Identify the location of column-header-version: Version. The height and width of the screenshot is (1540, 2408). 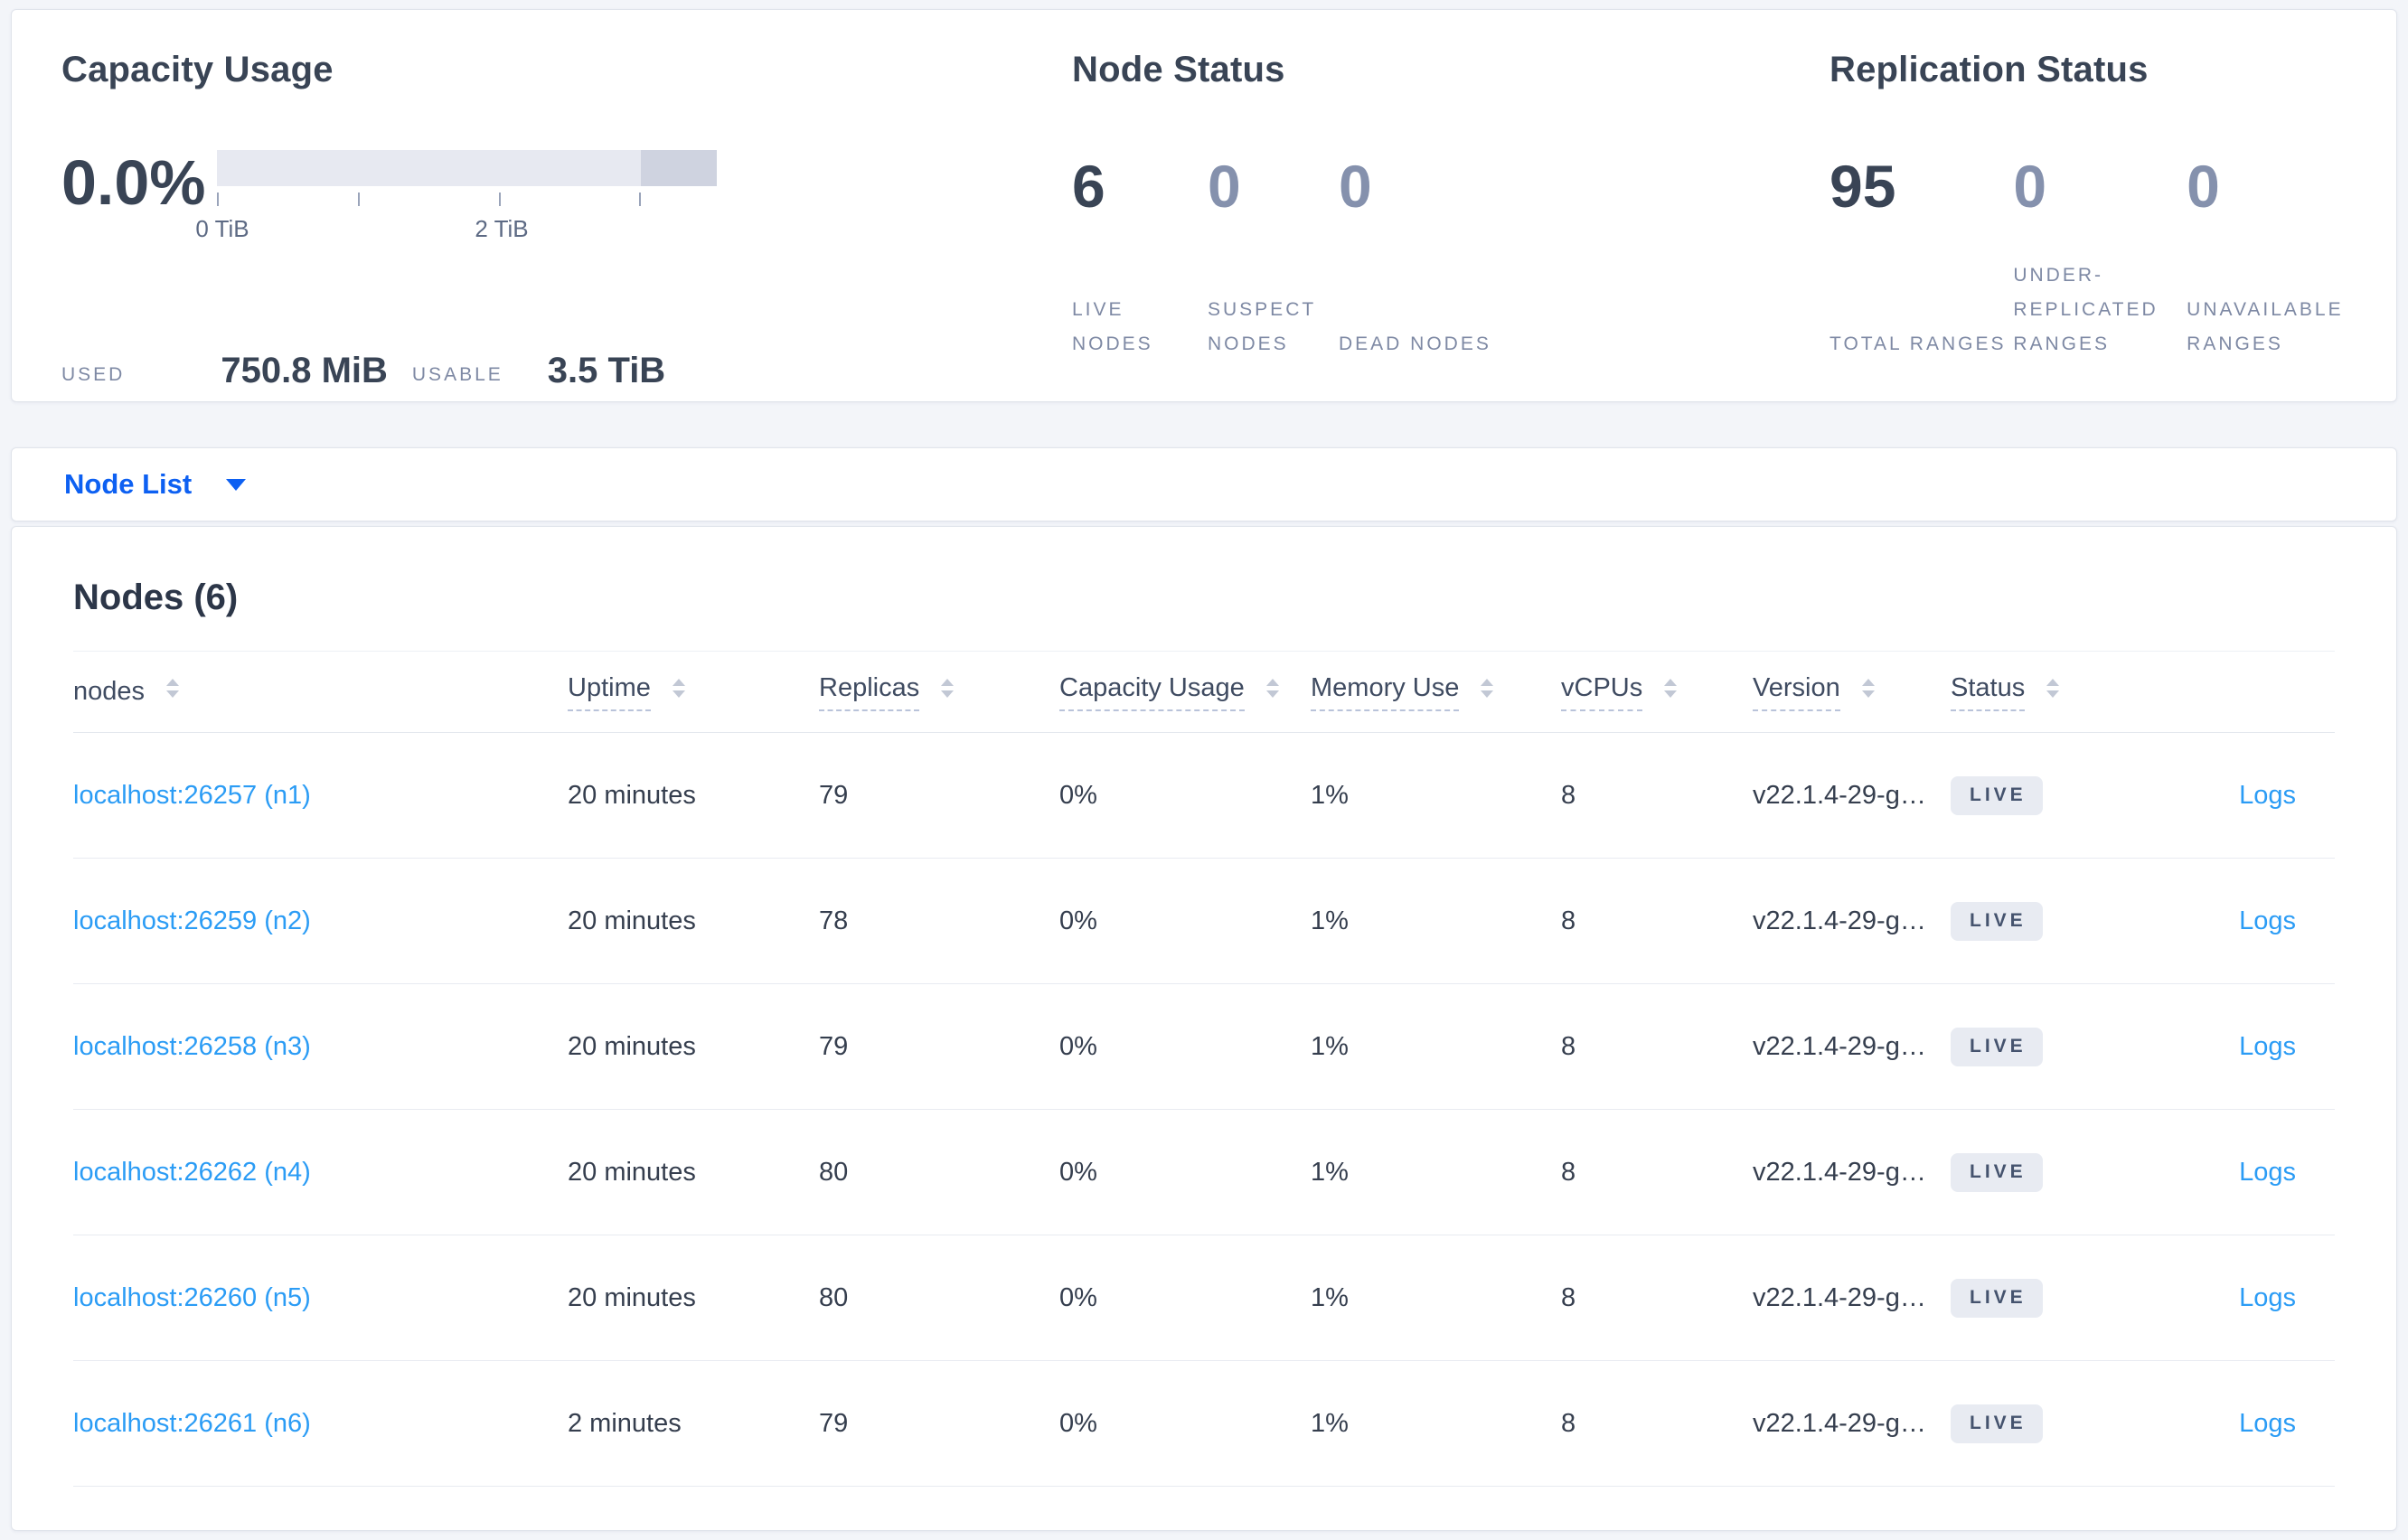
(1852, 692).